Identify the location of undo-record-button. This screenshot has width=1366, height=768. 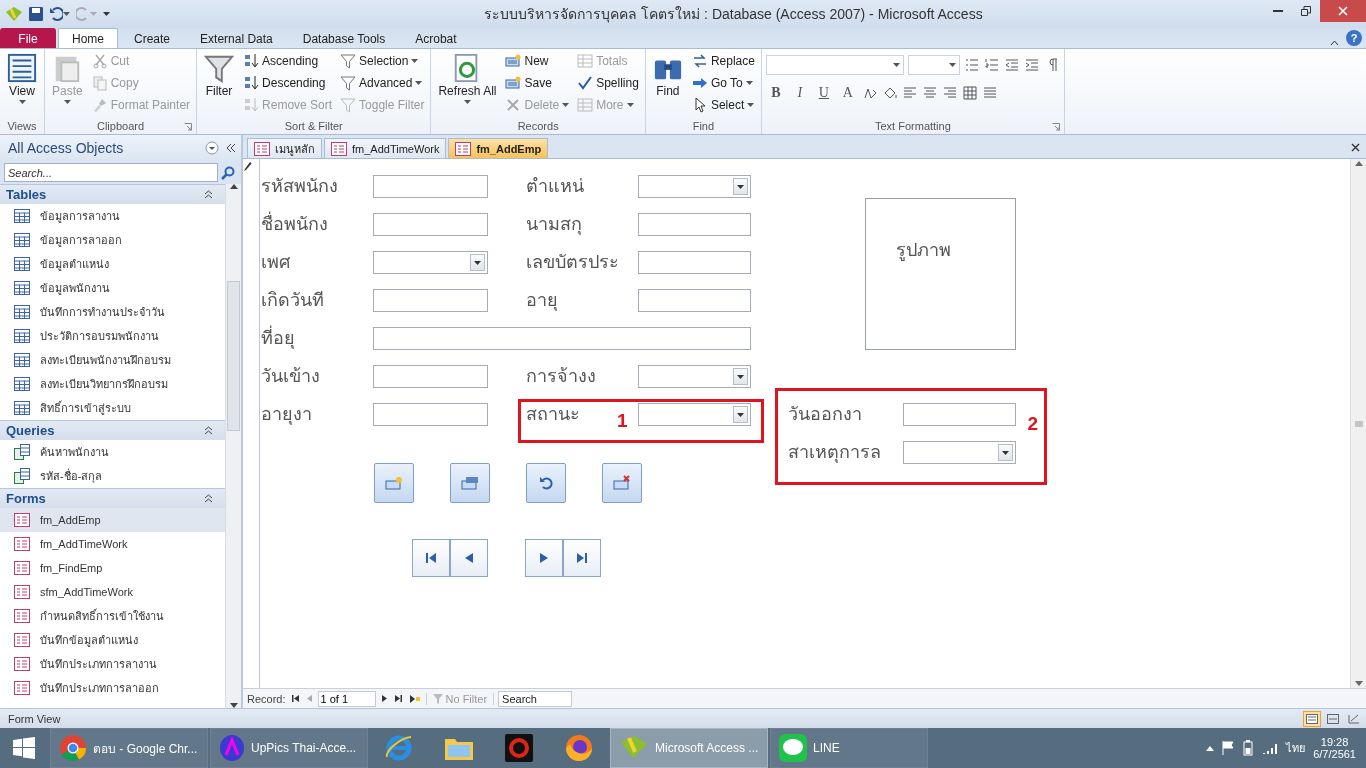
(546, 483).